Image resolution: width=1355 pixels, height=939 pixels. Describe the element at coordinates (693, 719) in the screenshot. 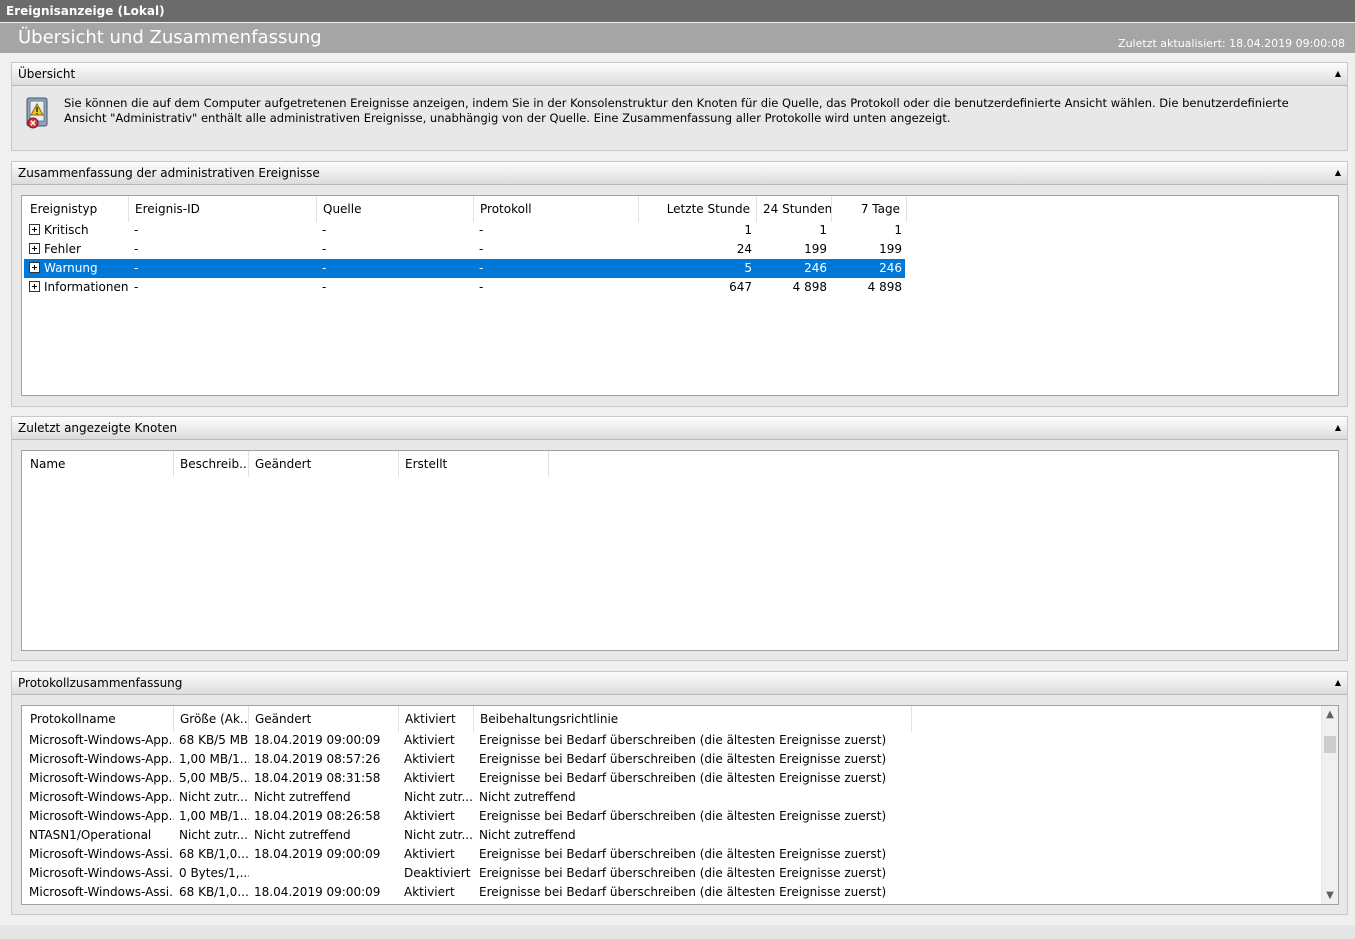

I see `column-header: Beibehaltungsrichtlinie` at that location.